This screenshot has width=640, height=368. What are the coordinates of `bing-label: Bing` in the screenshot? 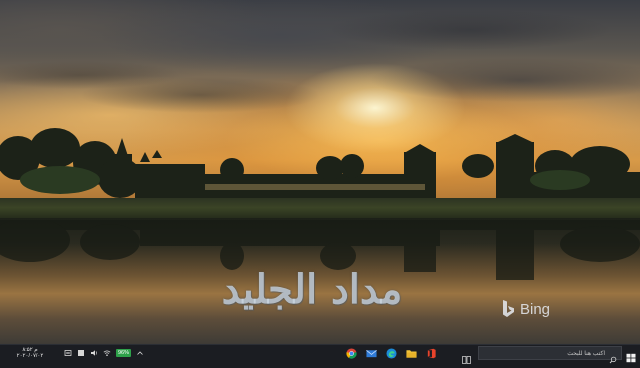 It's located at (535, 309).